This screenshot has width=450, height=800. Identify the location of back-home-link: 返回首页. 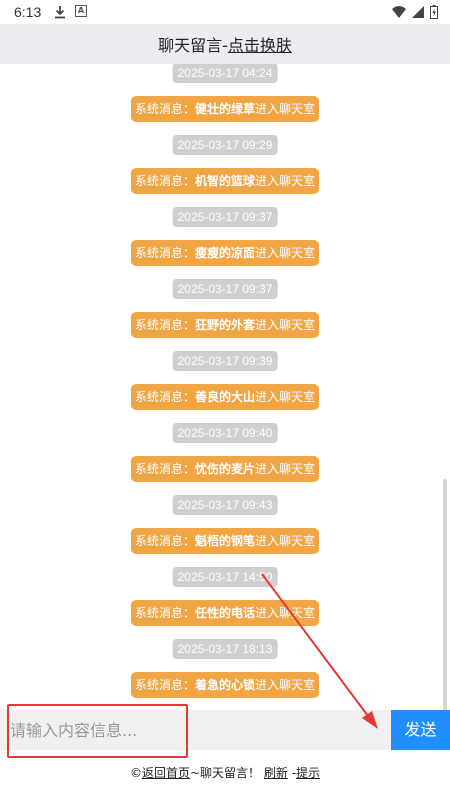
(166, 773).